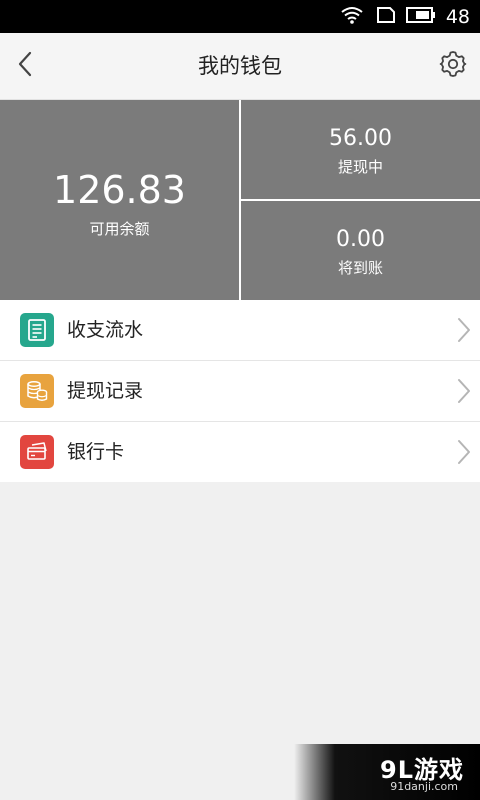 The height and width of the screenshot is (800, 480). Describe the element at coordinates (360, 268) in the screenshot. I see `pending-label: 将到账` at that location.